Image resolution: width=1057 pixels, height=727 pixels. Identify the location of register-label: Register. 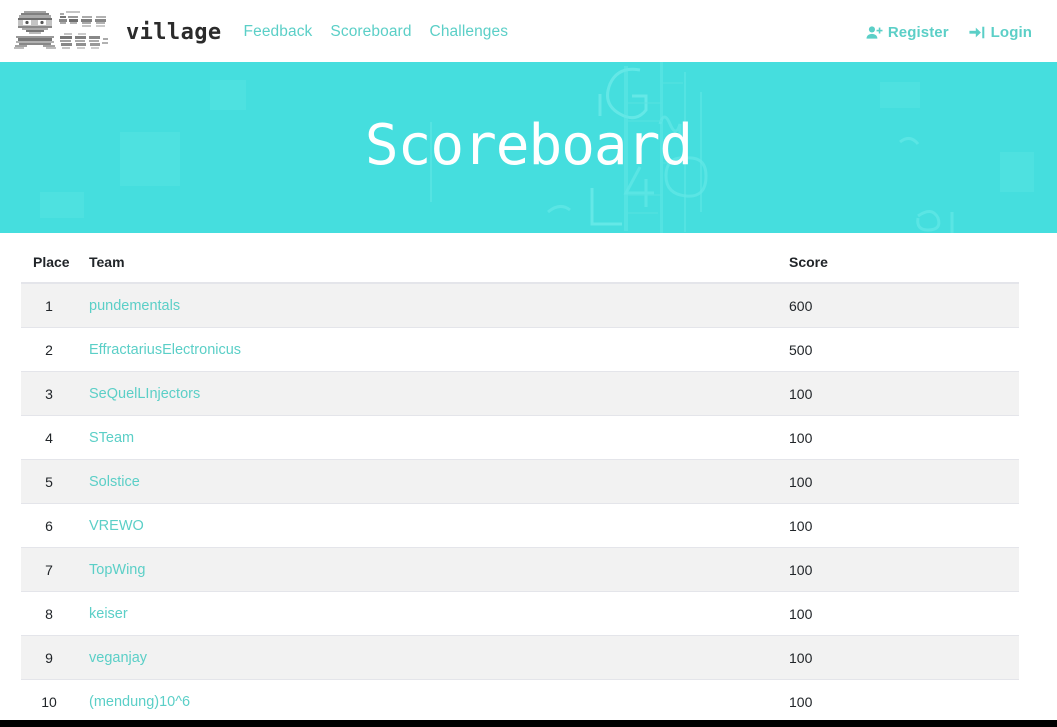
(918, 32).